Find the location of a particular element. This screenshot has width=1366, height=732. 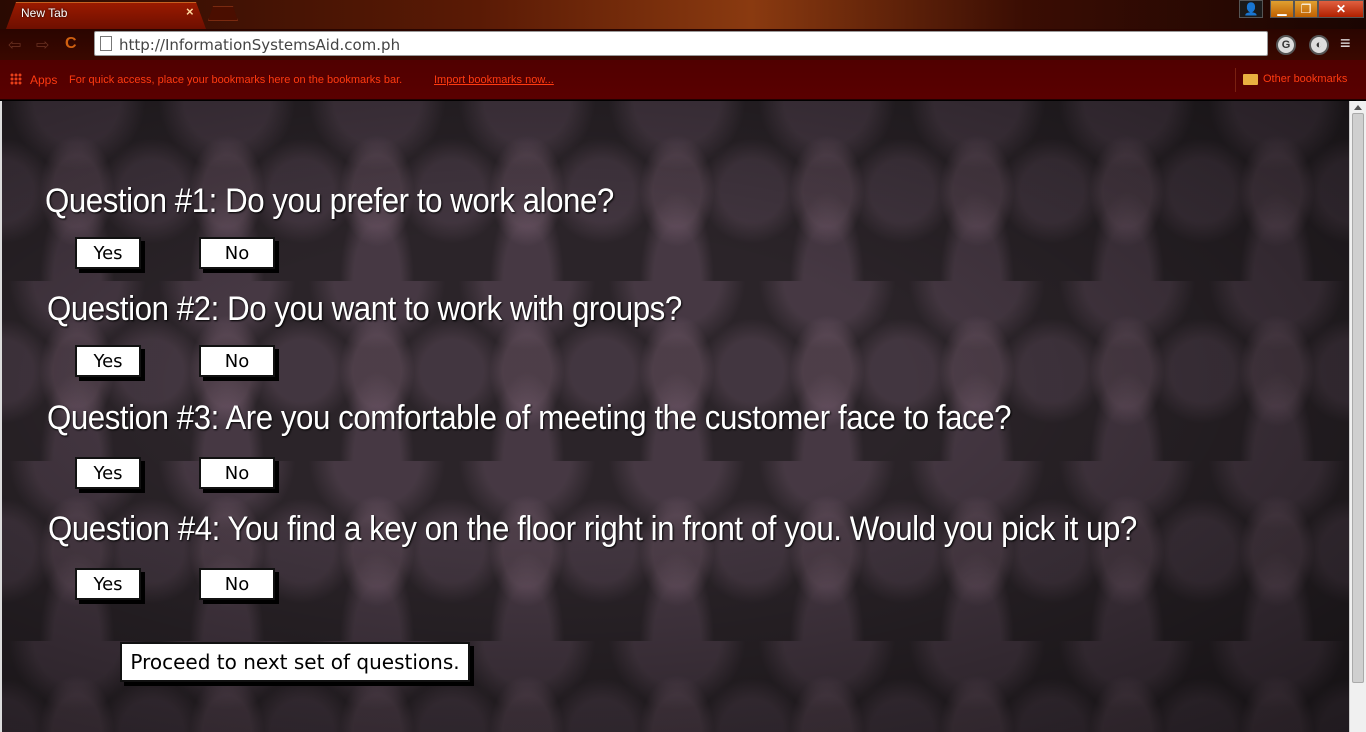

question-1-no-button: No is located at coordinates (237, 253).